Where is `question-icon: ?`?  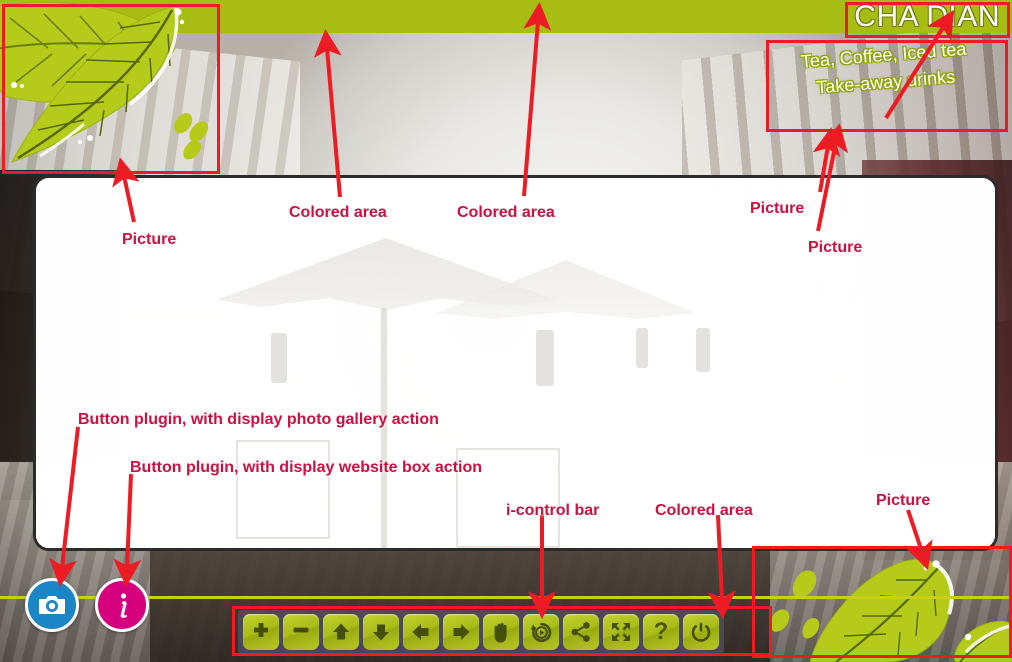
question-icon: ? is located at coordinates (661, 631).